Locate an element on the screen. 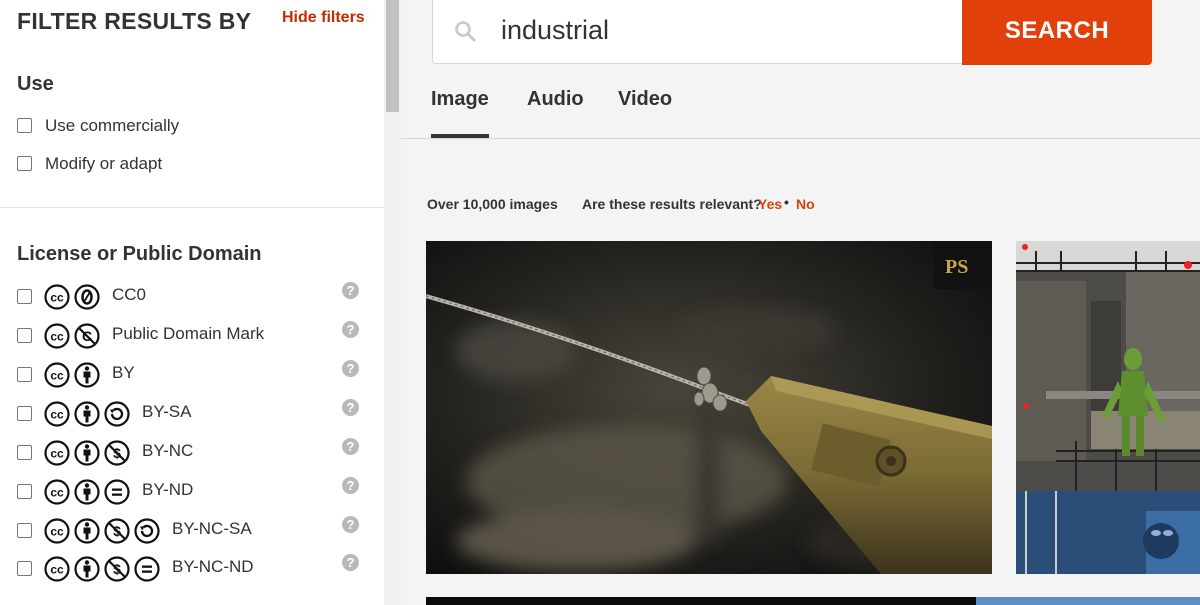 The image size is (1200, 605). filter-title: FILTER RESULTS BY is located at coordinates (134, 21).